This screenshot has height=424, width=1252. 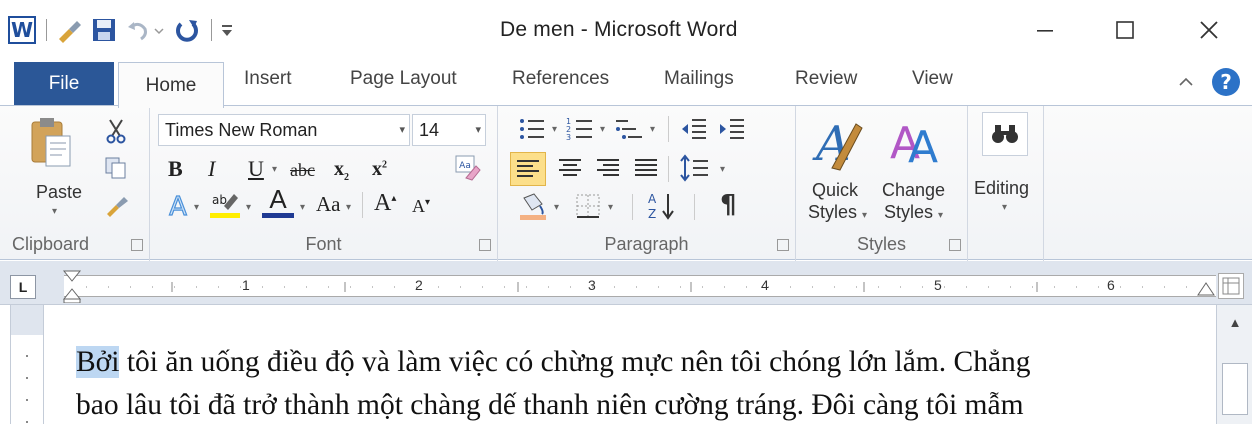 What do you see at coordinates (268, 84) in the screenshot?
I see `tab-insert: Insert` at bounding box center [268, 84].